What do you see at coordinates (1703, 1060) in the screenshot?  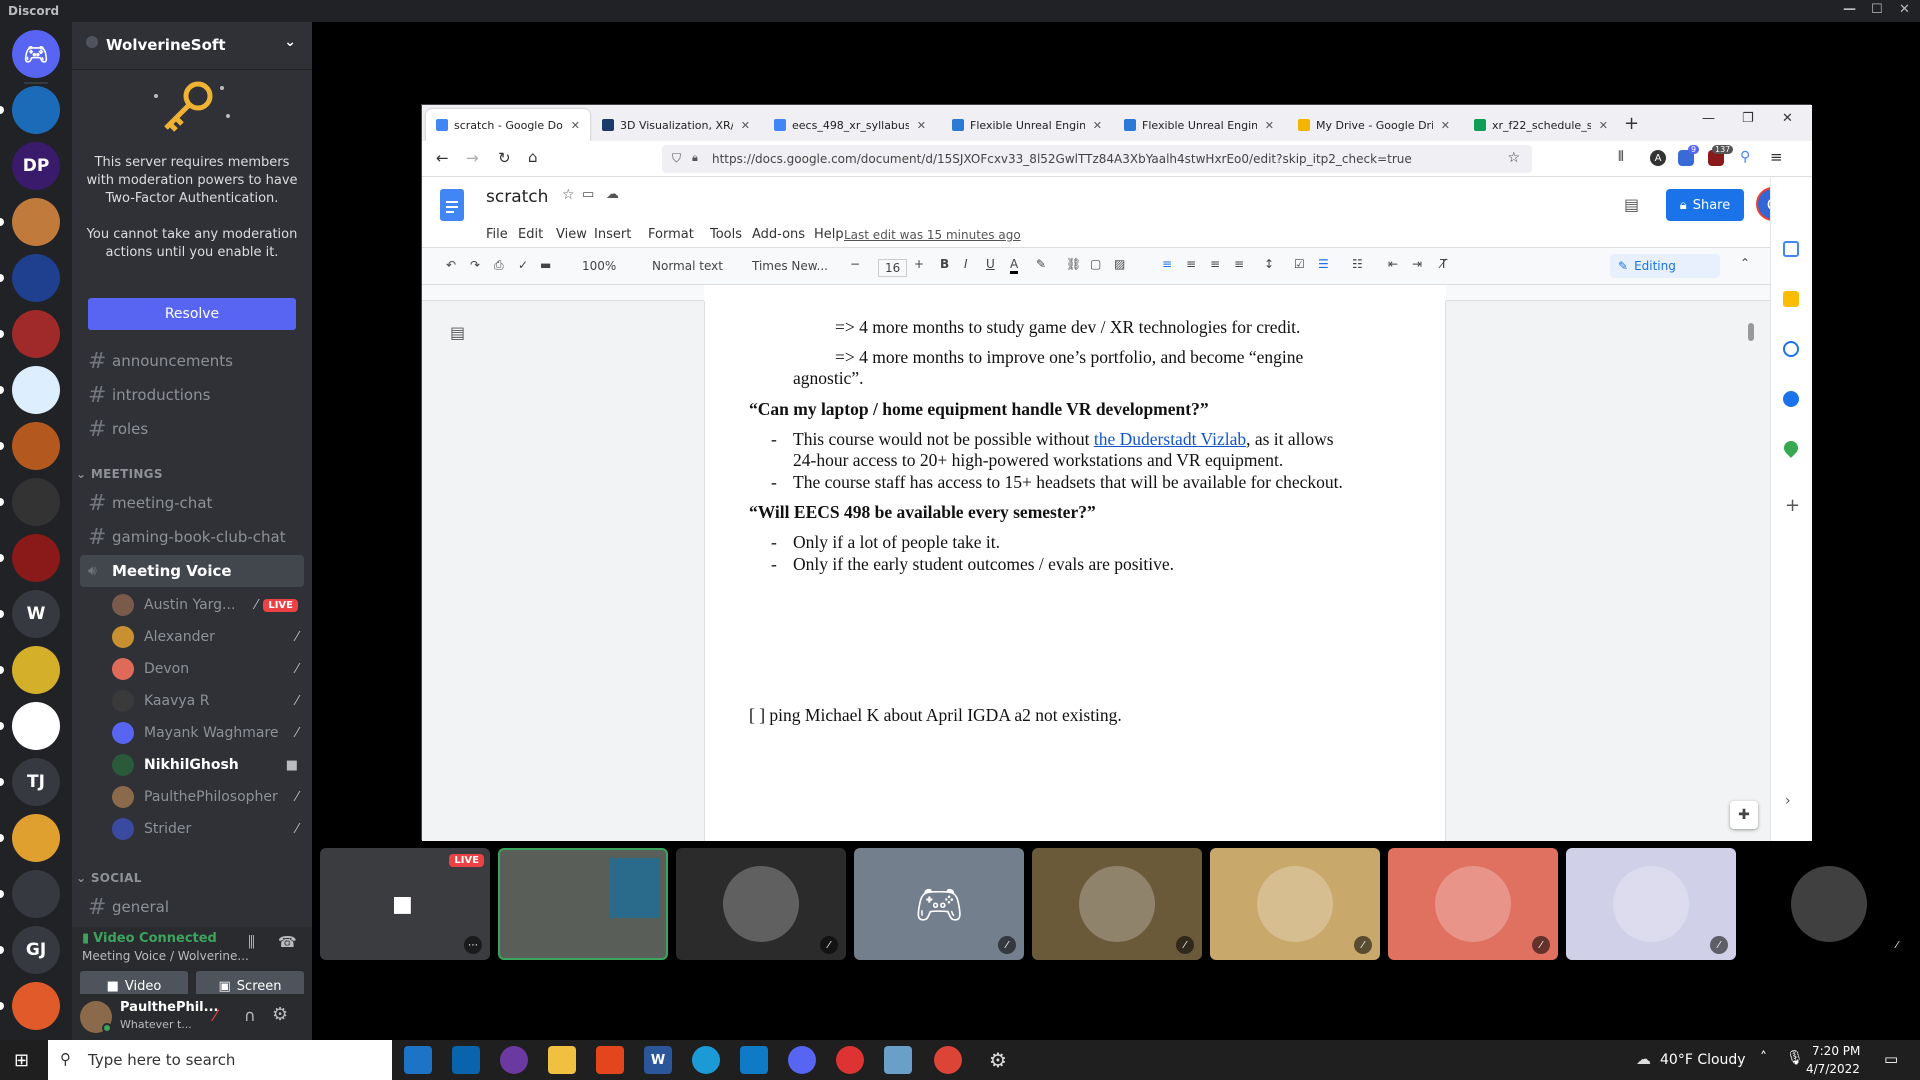 I see `weather-text: 40°F Cloudy` at bounding box center [1703, 1060].